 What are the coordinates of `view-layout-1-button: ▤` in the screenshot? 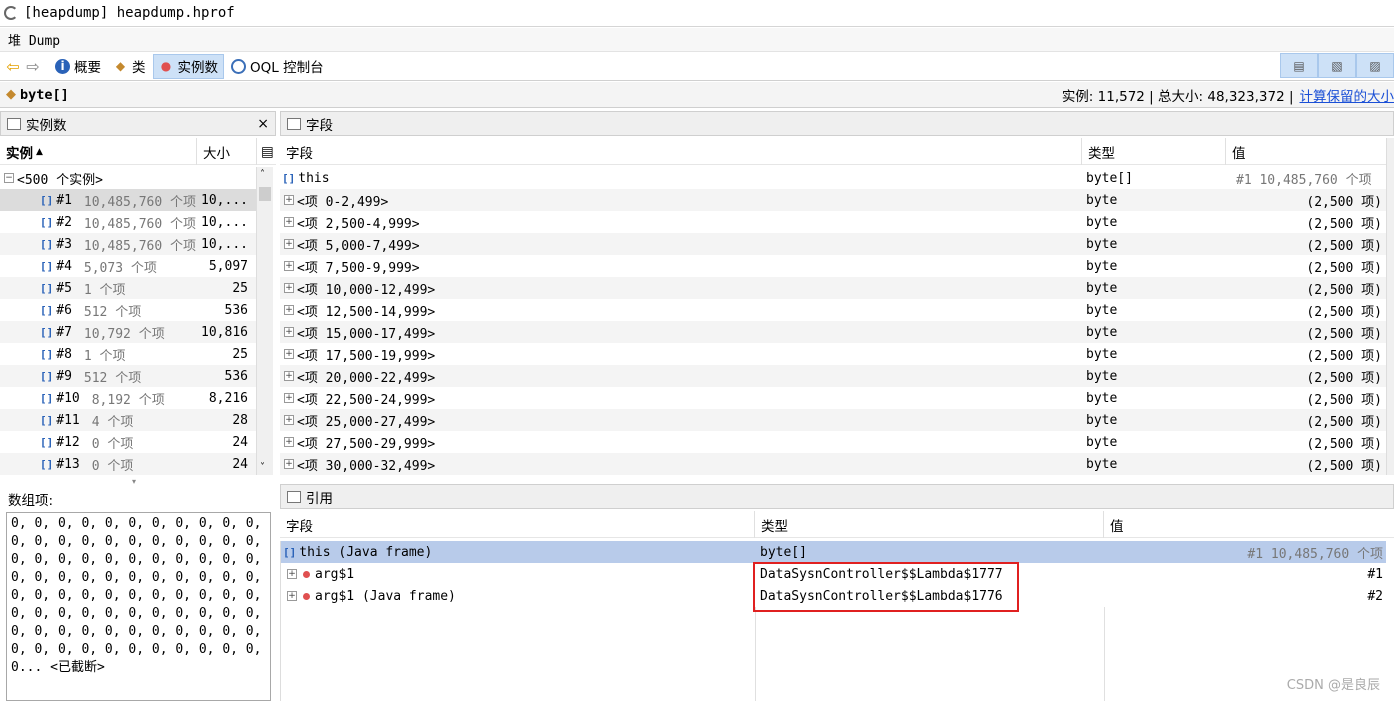 It's located at (1299, 65).